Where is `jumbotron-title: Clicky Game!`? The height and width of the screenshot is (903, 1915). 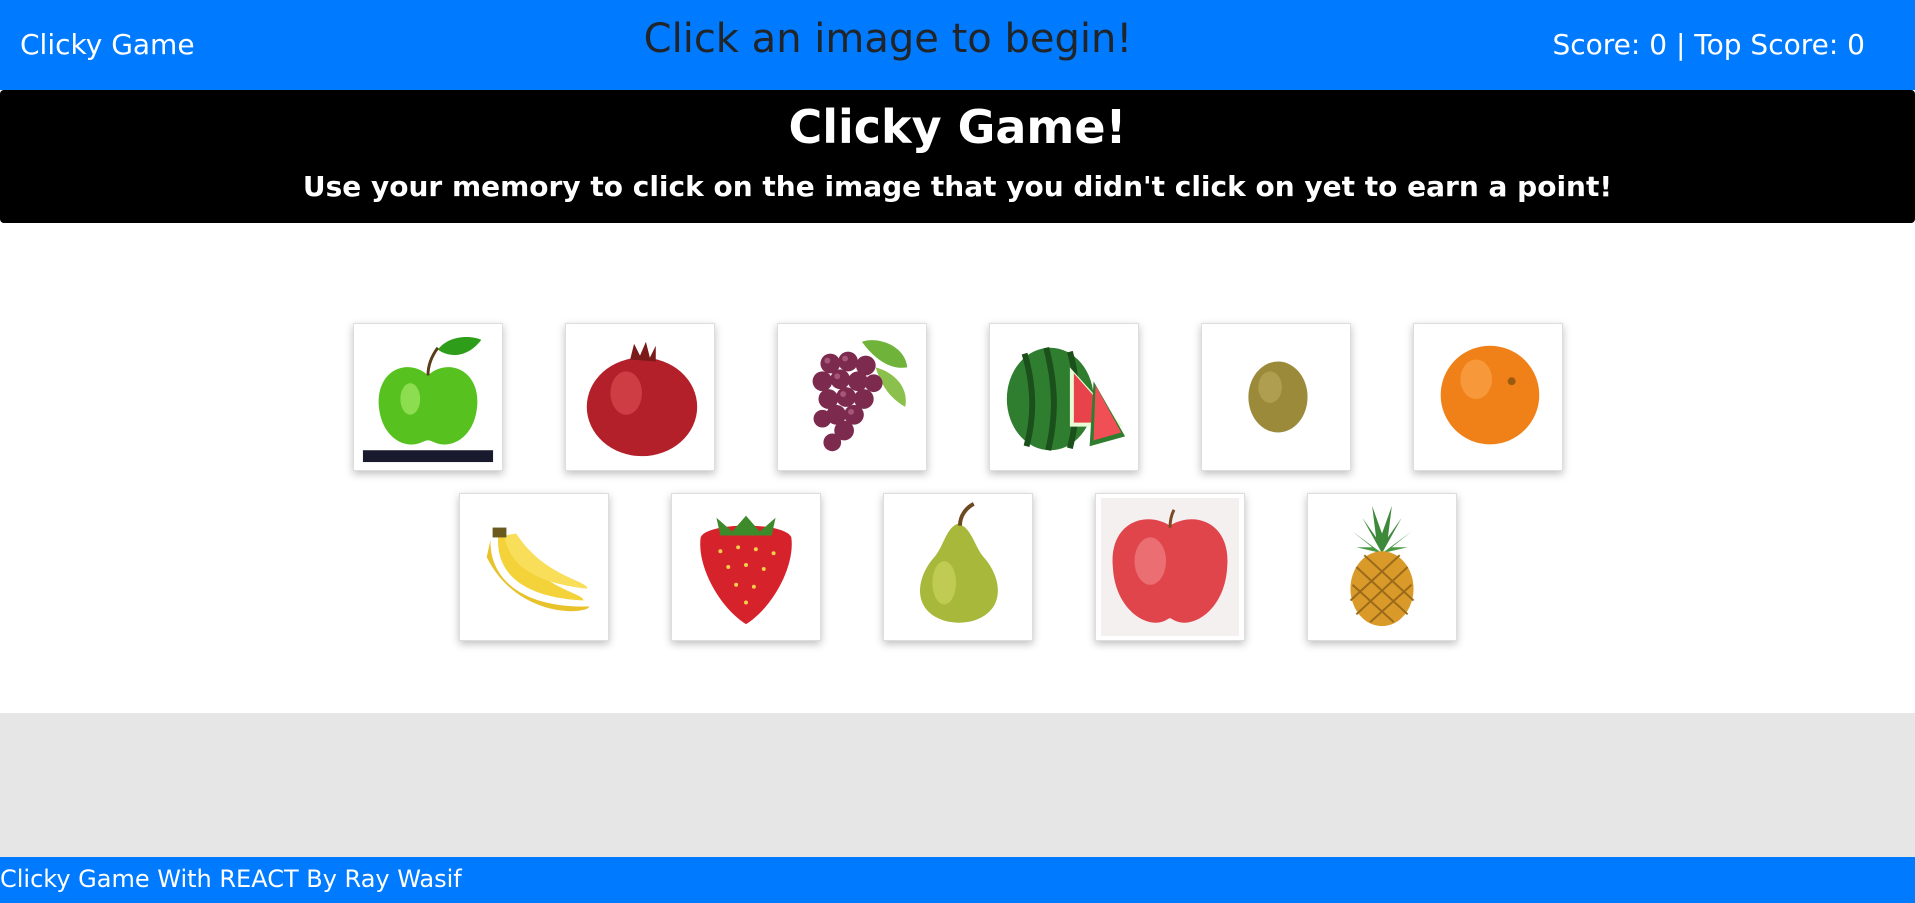 jumbotron-title: Clicky Game! is located at coordinates (957, 127).